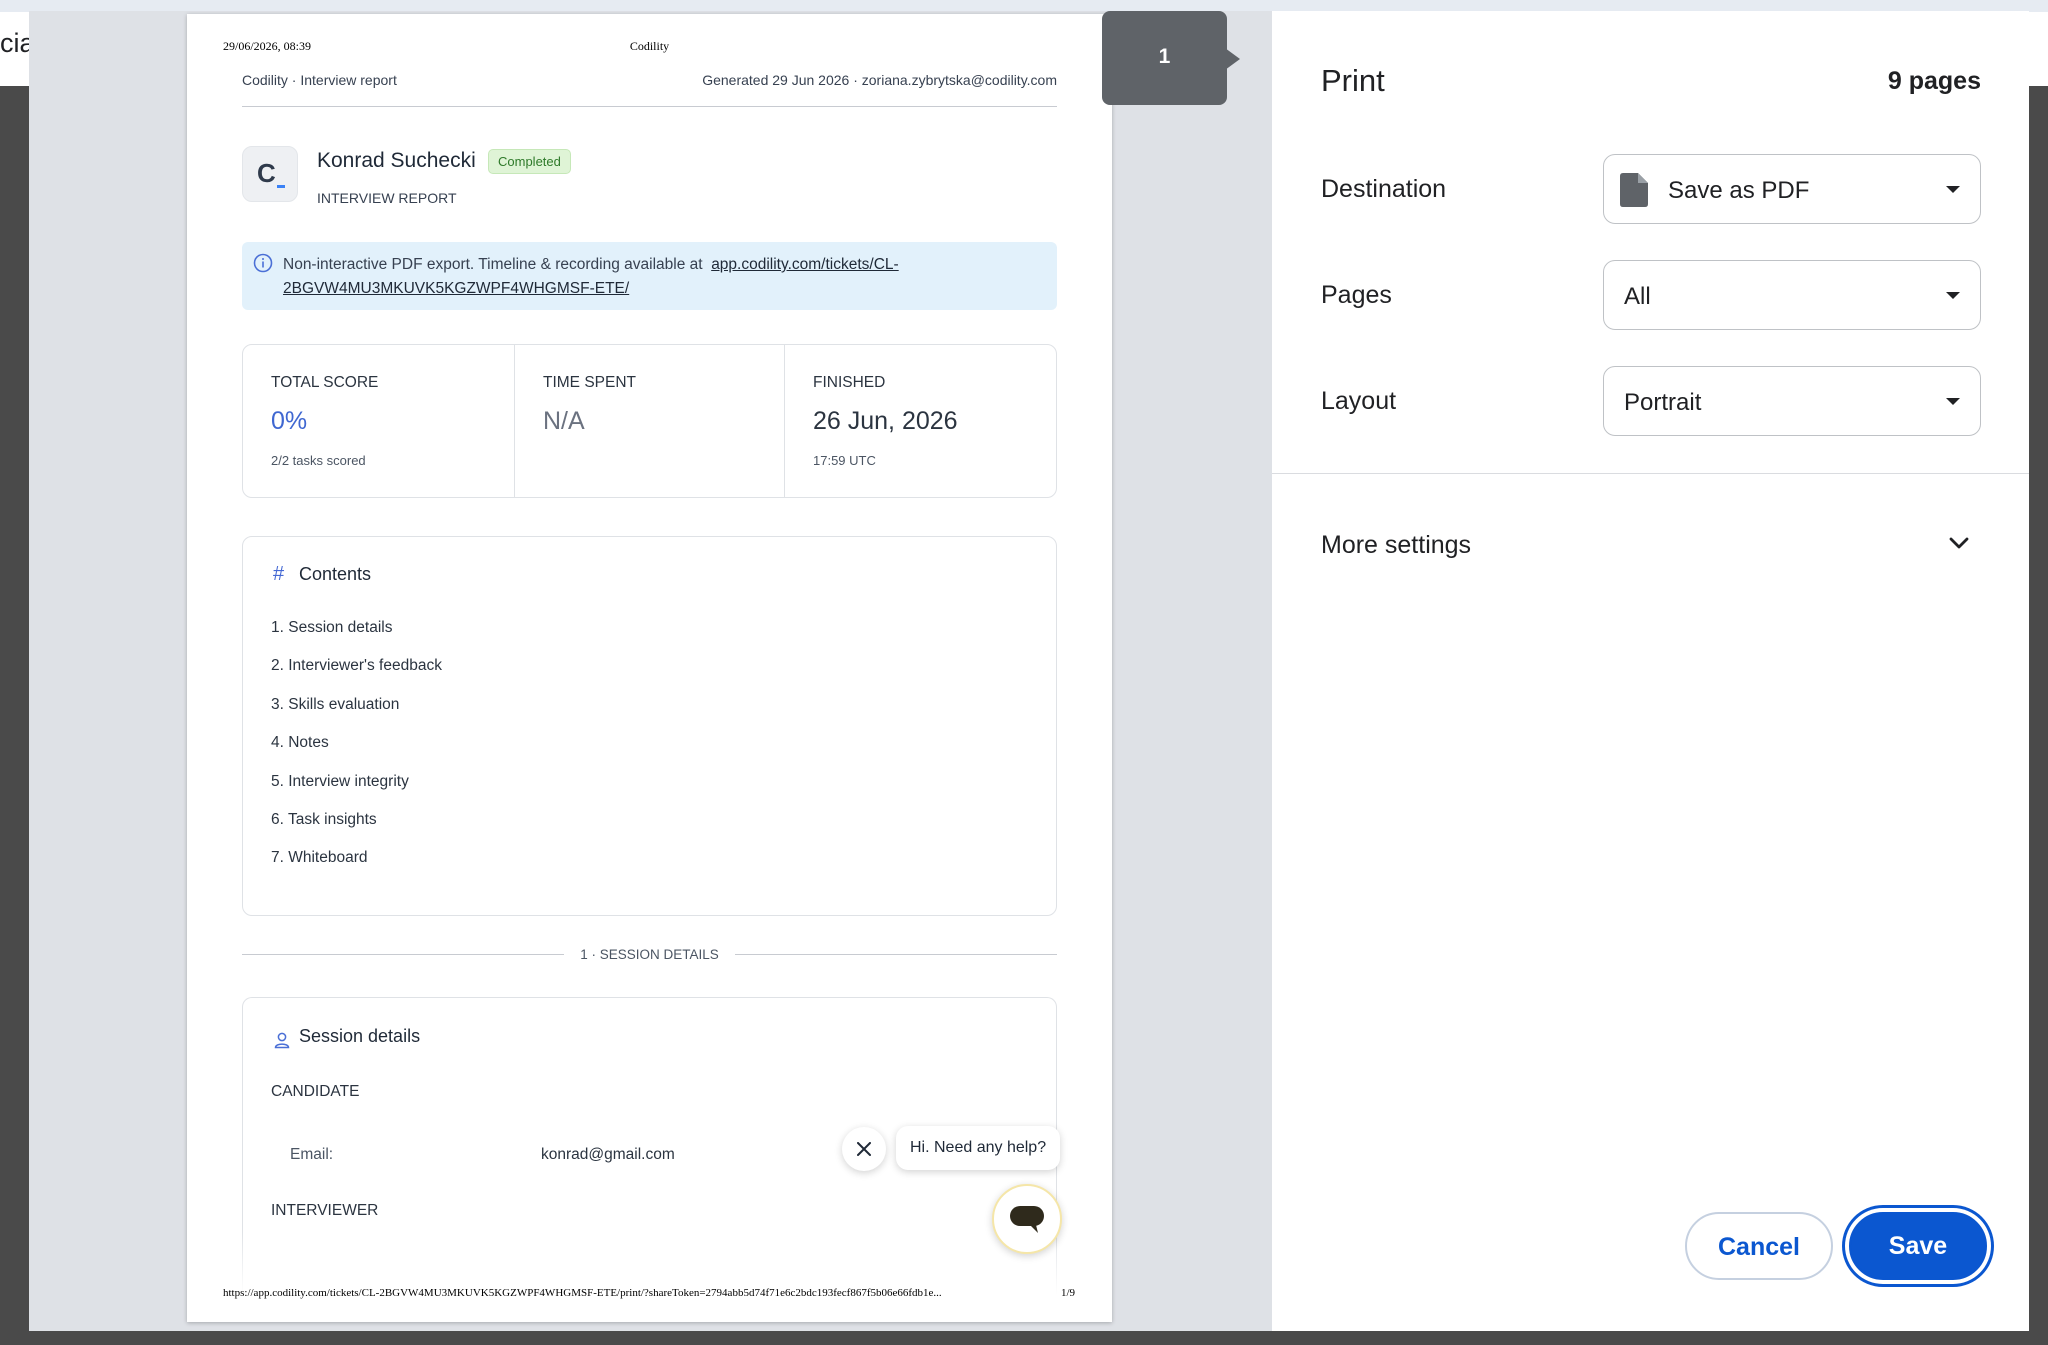  Describe the element at coordinates (340, 781) in the screenshot. I see `contents-item: 5. Interview integrity` at that location.